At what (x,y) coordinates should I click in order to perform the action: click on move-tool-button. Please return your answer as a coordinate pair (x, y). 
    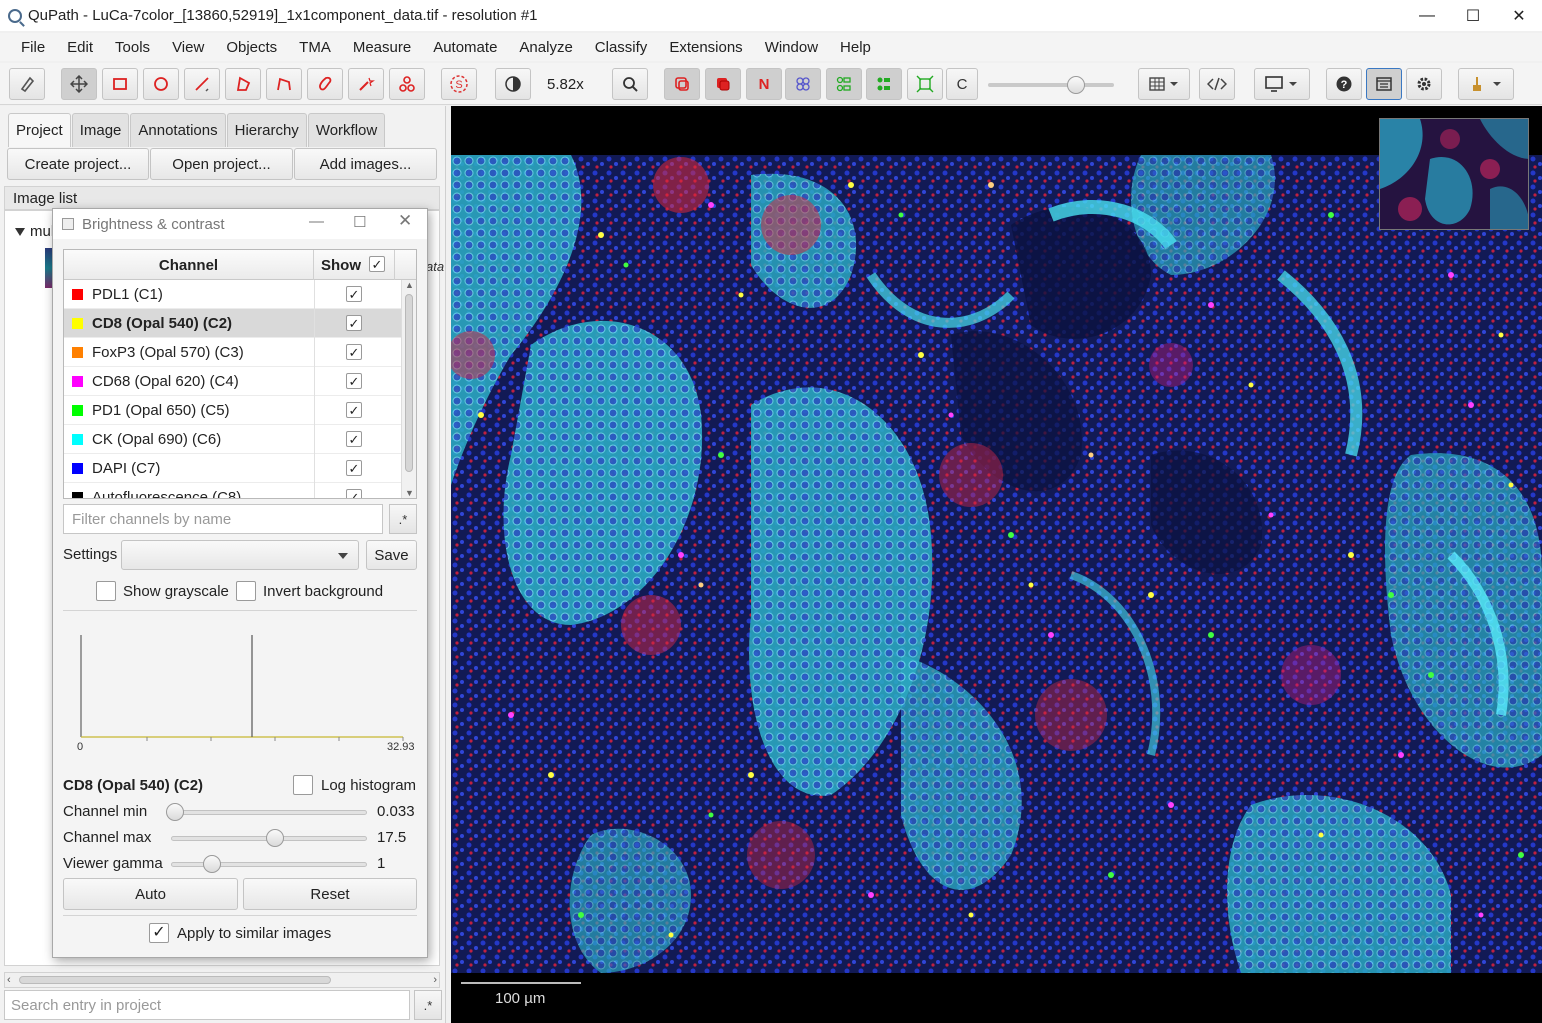
    Looking at the image, I should click on (79, 84).